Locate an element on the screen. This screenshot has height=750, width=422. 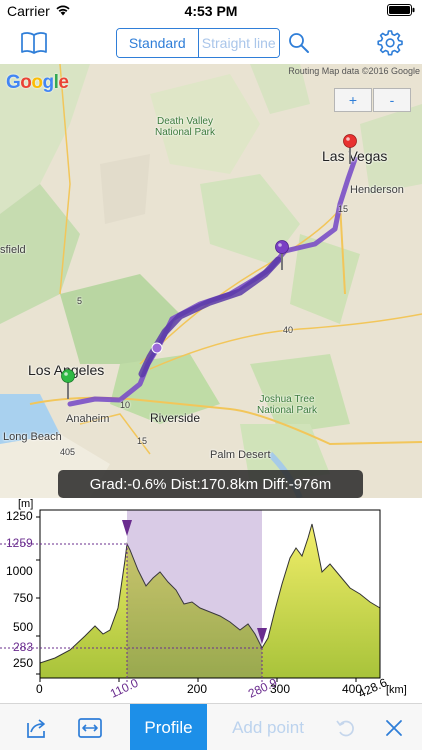
x-tick-0: 0 is located at coordinates (39, 689).